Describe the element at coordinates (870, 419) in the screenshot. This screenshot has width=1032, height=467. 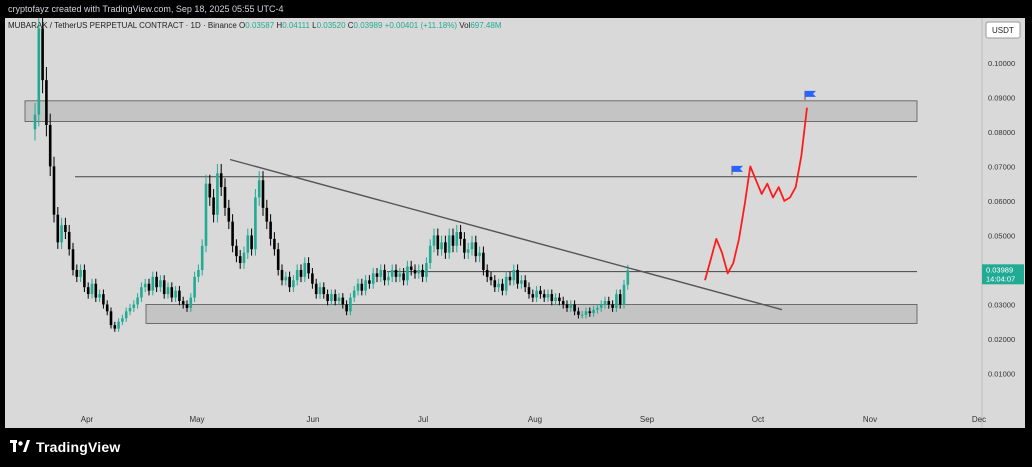
I see `x-tick-label: Nov` at that location.